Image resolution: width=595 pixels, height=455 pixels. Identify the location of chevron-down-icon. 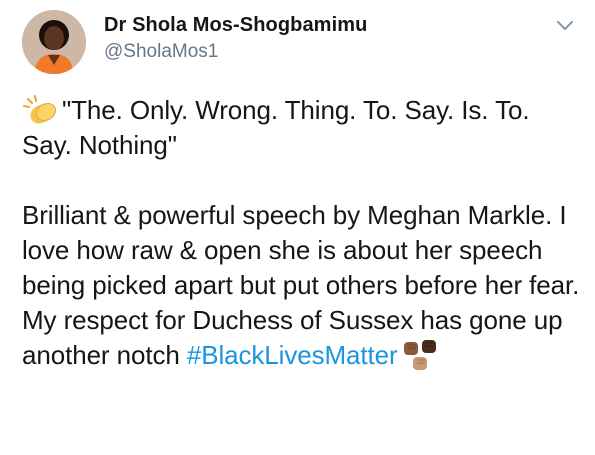
(565, 25).